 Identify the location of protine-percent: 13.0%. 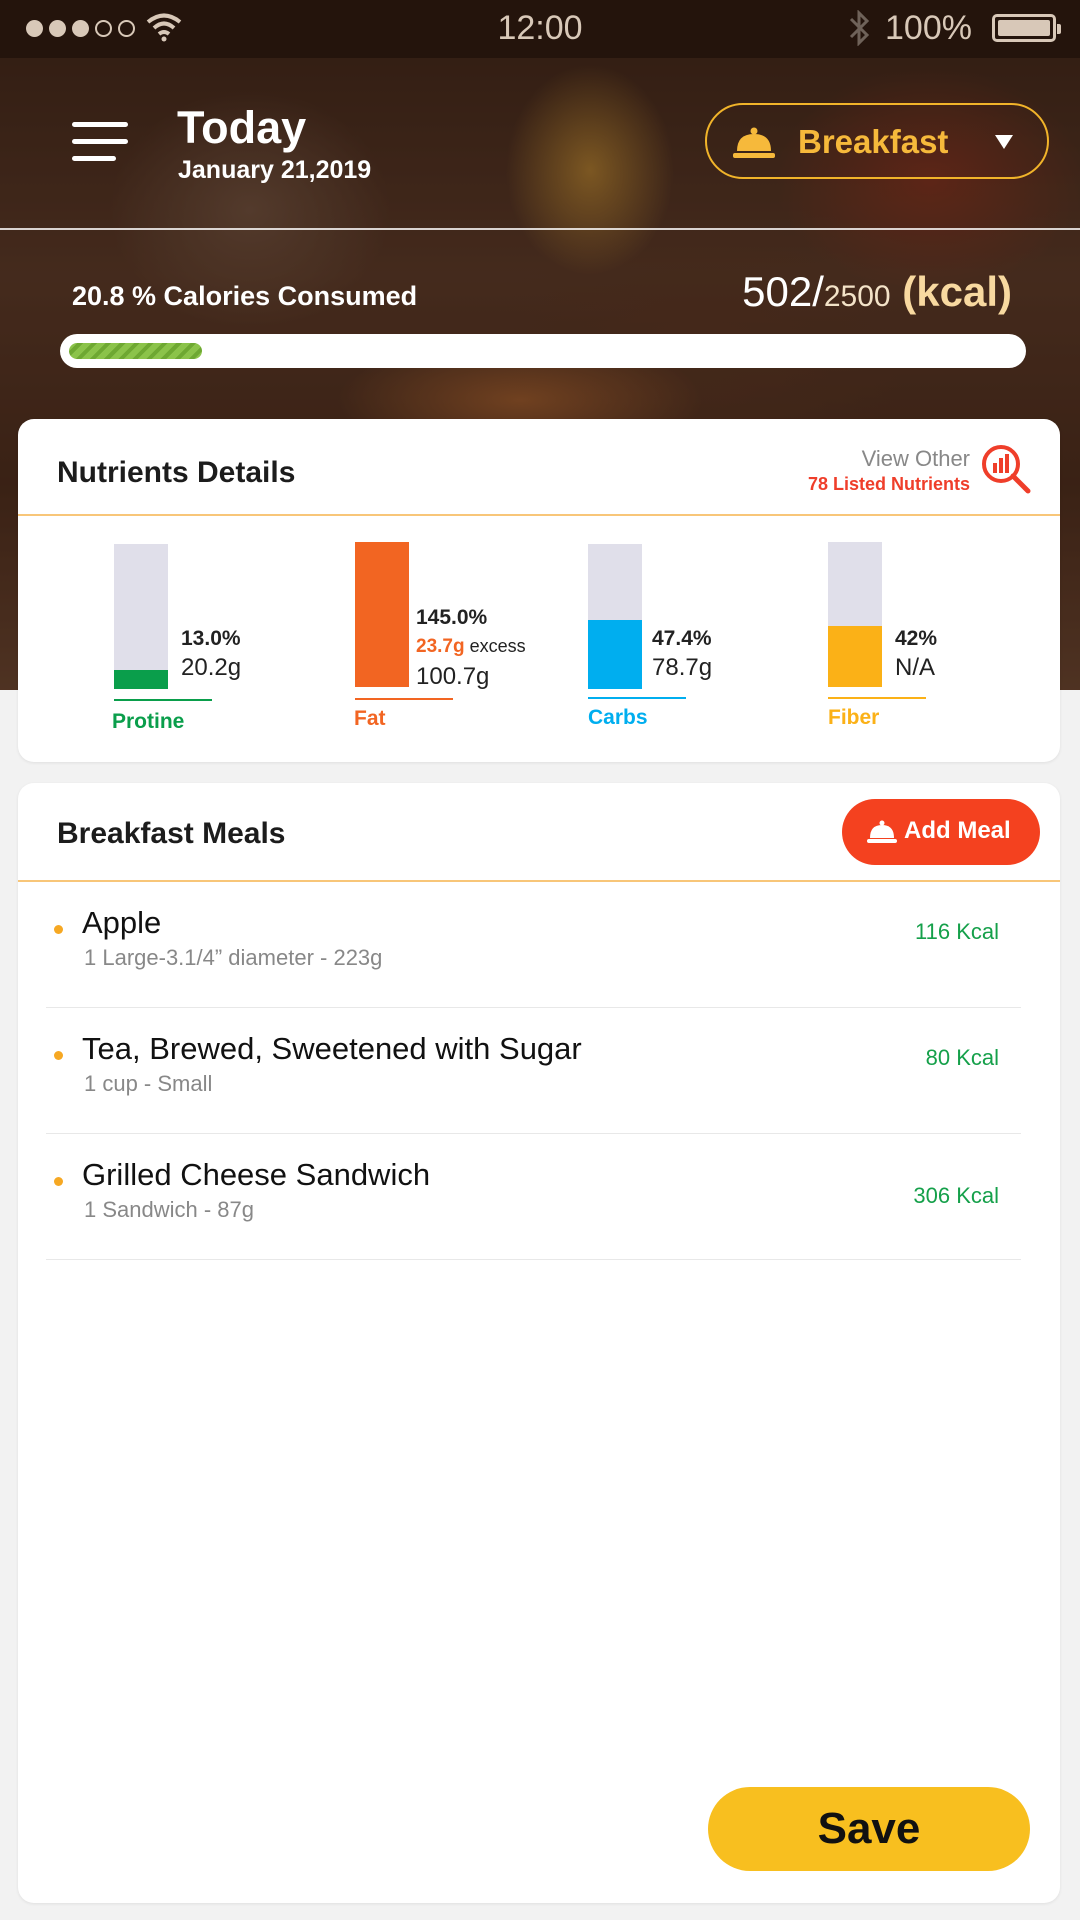
(211, 638).